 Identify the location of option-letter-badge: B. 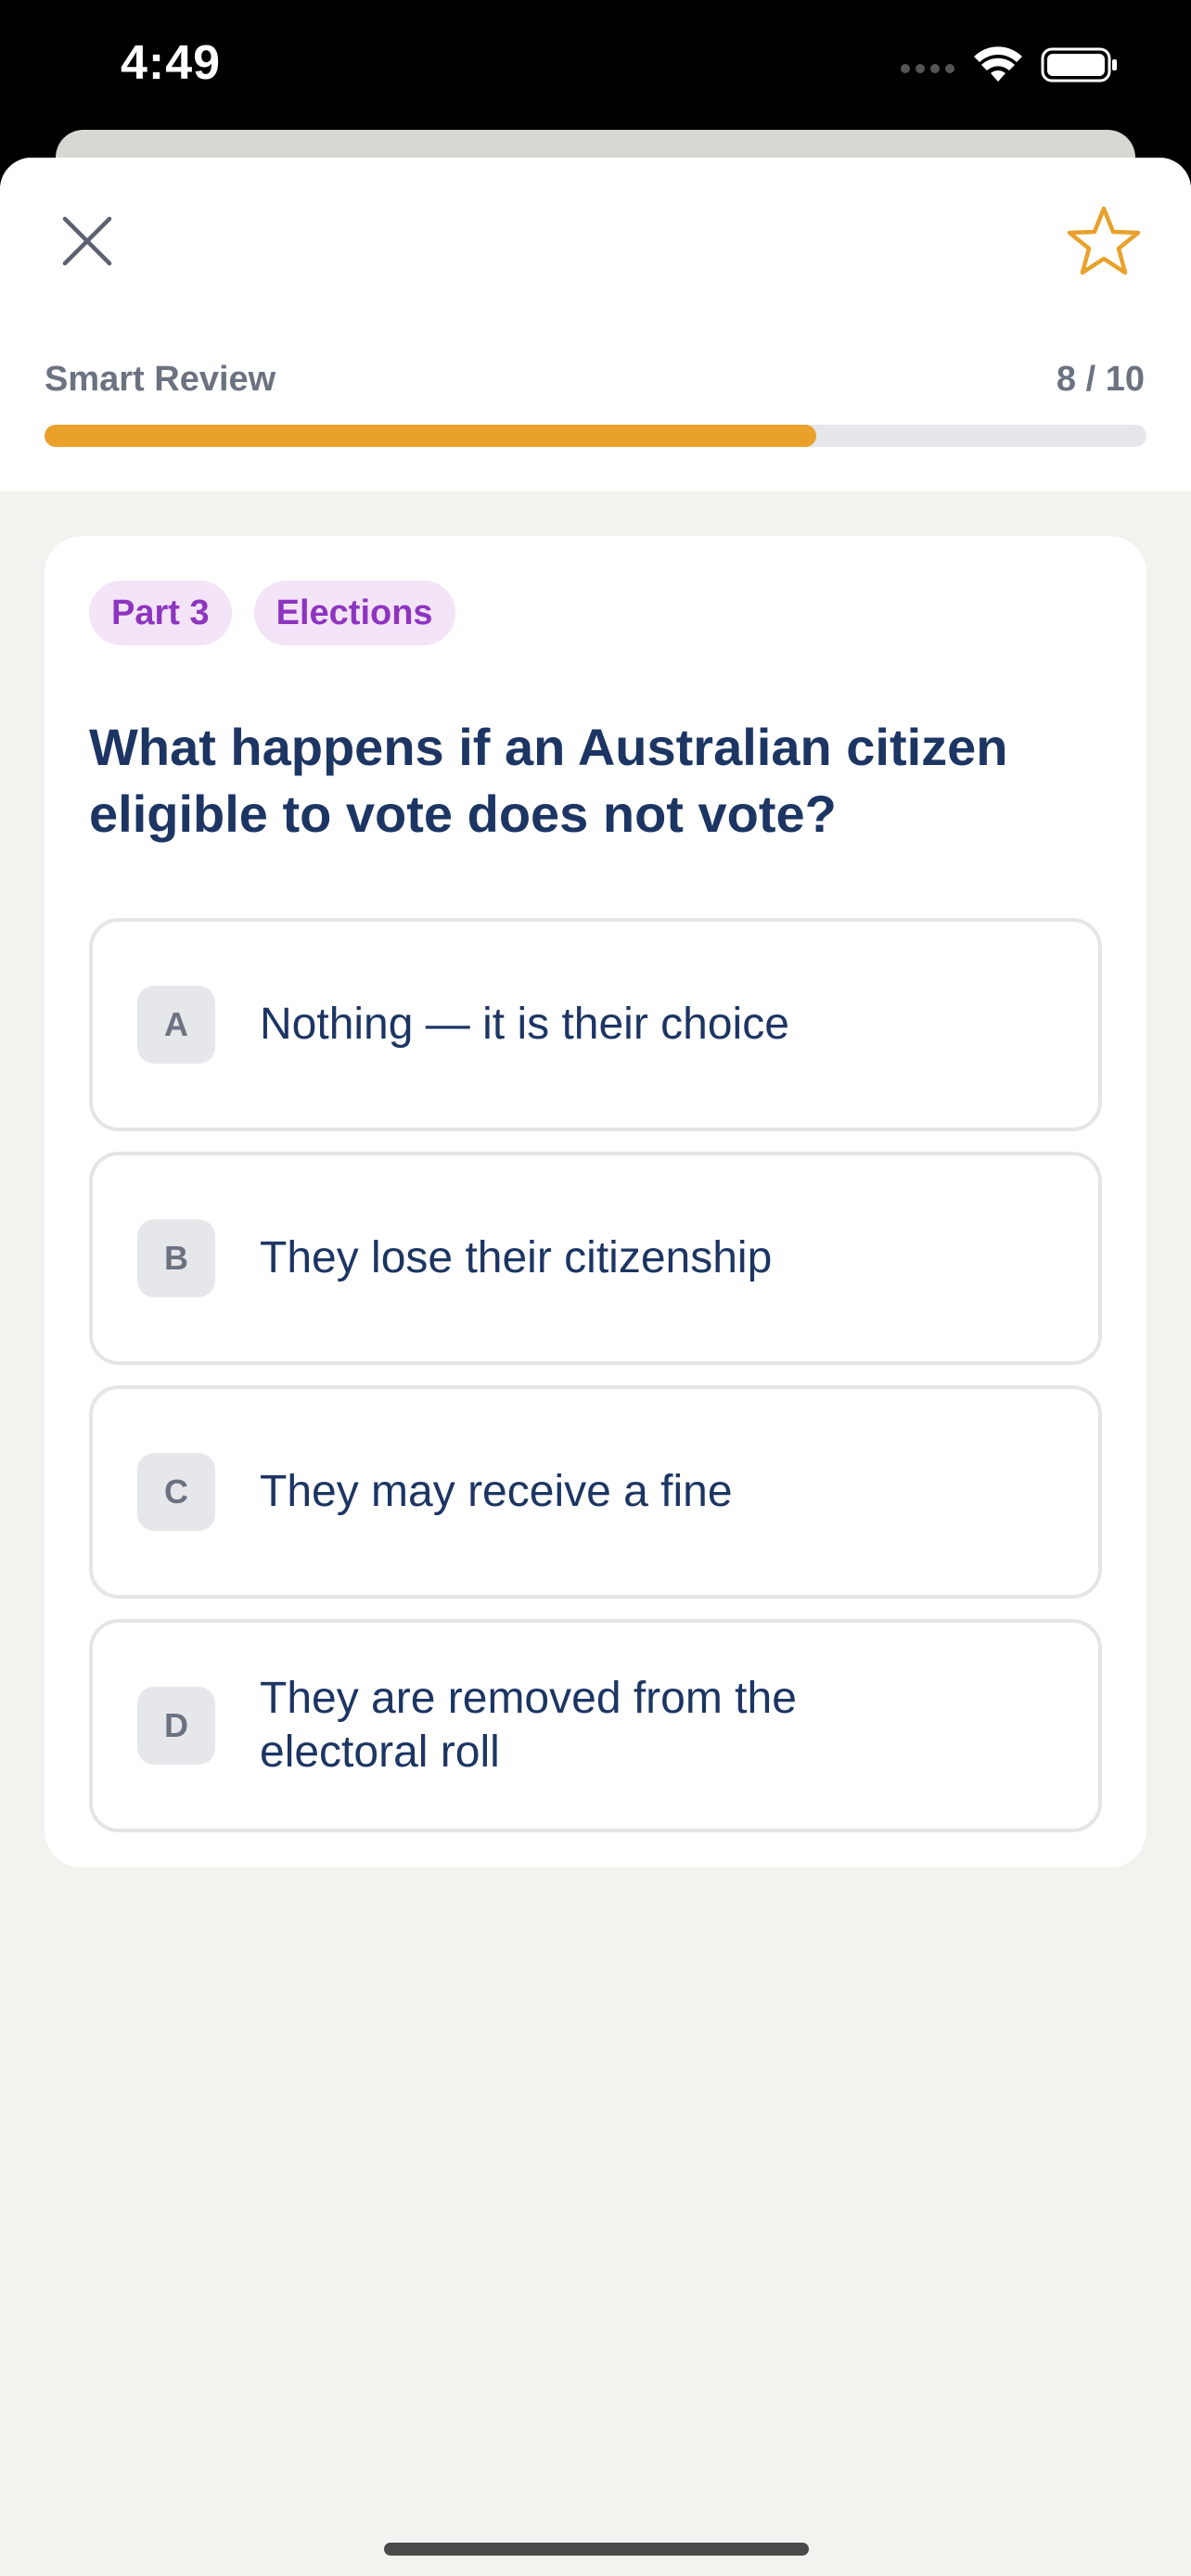
(176, 1258).